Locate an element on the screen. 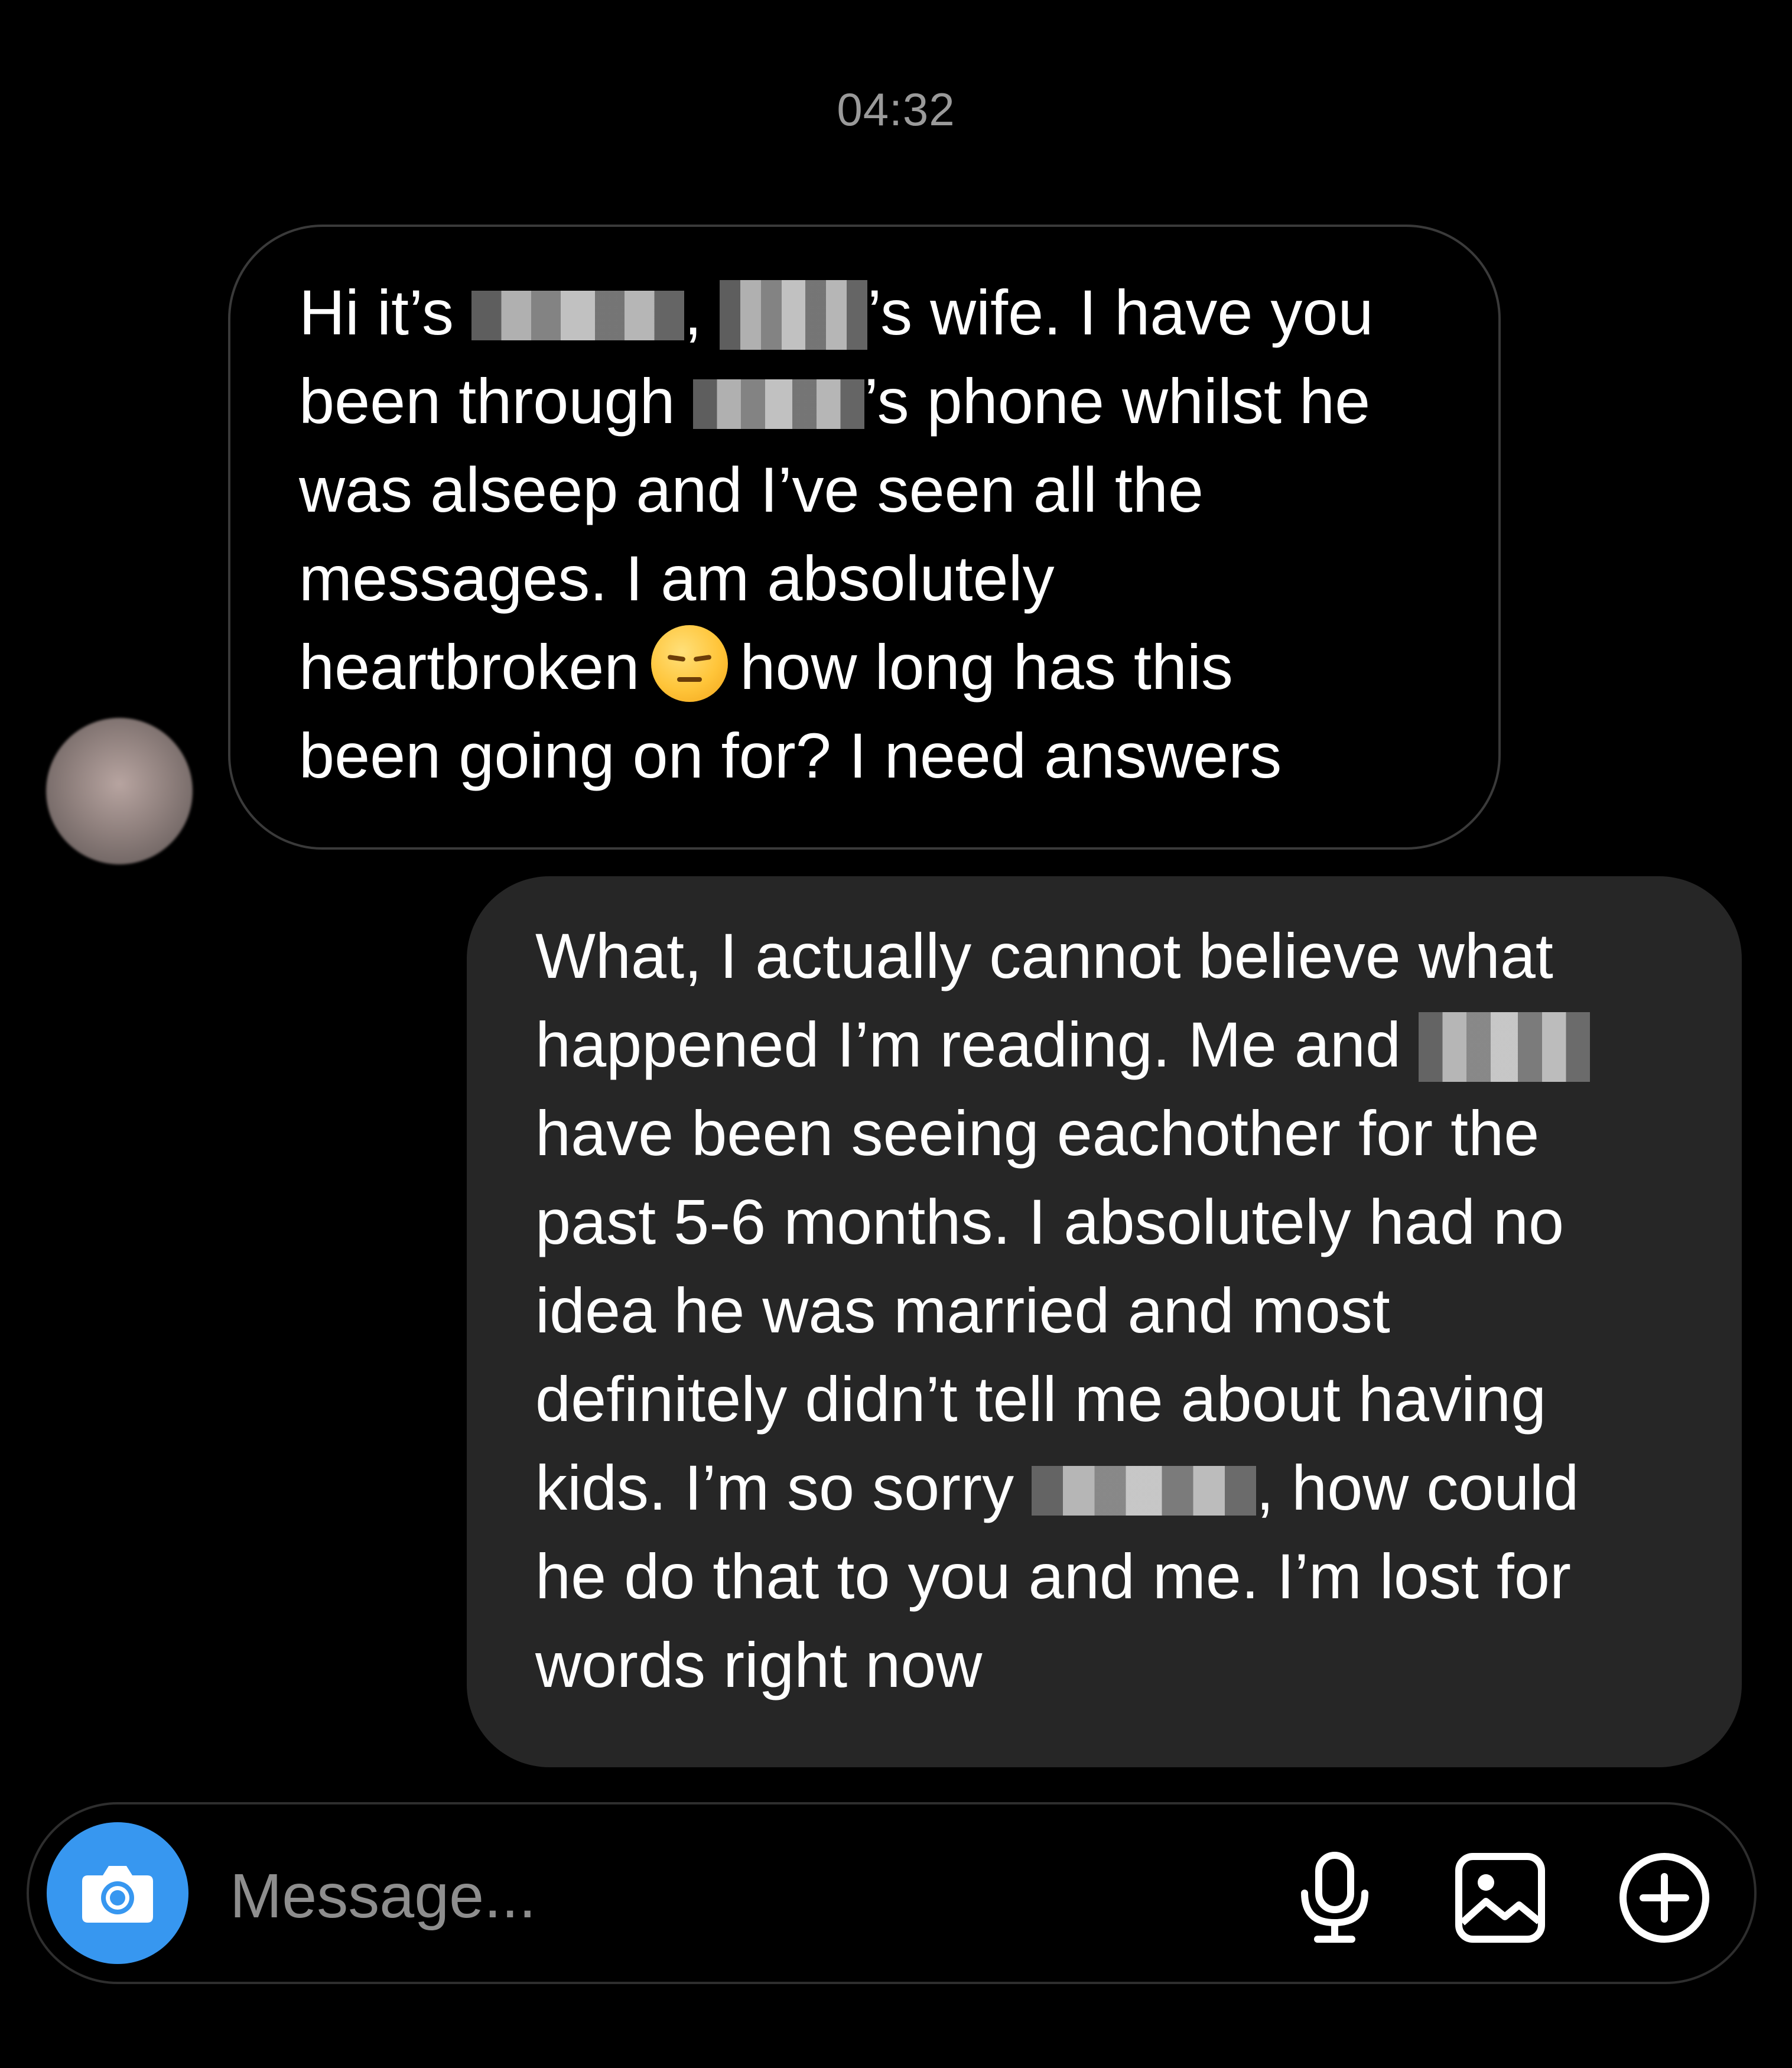  camera-icon is located at coordinates (117, 1894).